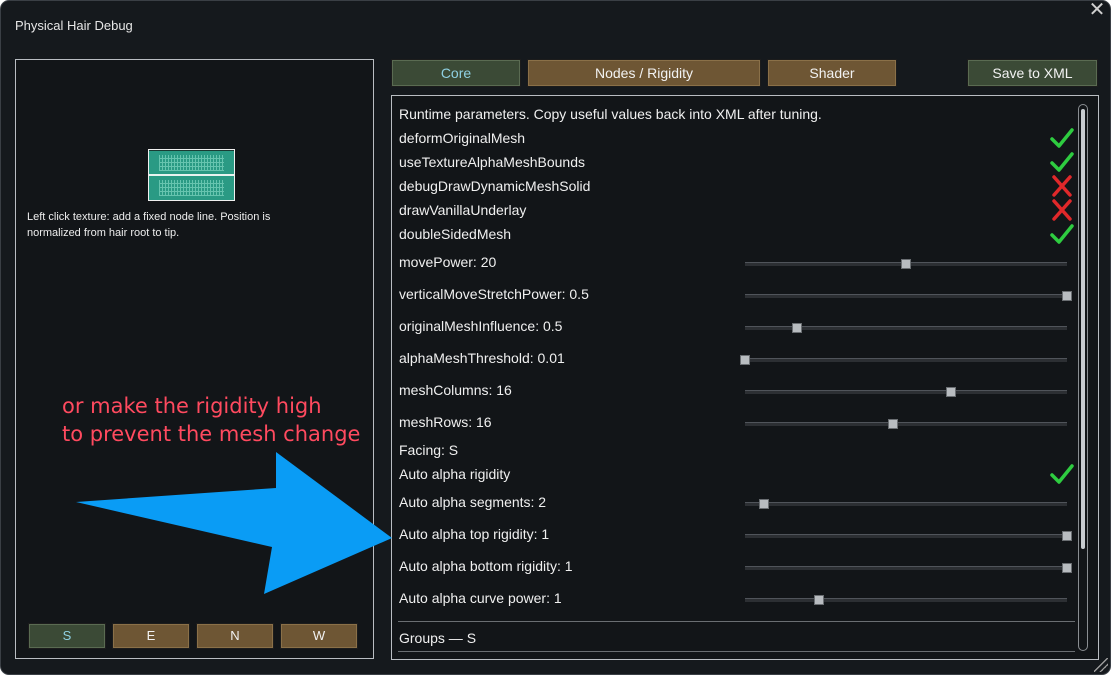 The image size is (1113, 677). I want to click on toggle-label: debugDrawDynamicMeshSolid, so click(495, 186).